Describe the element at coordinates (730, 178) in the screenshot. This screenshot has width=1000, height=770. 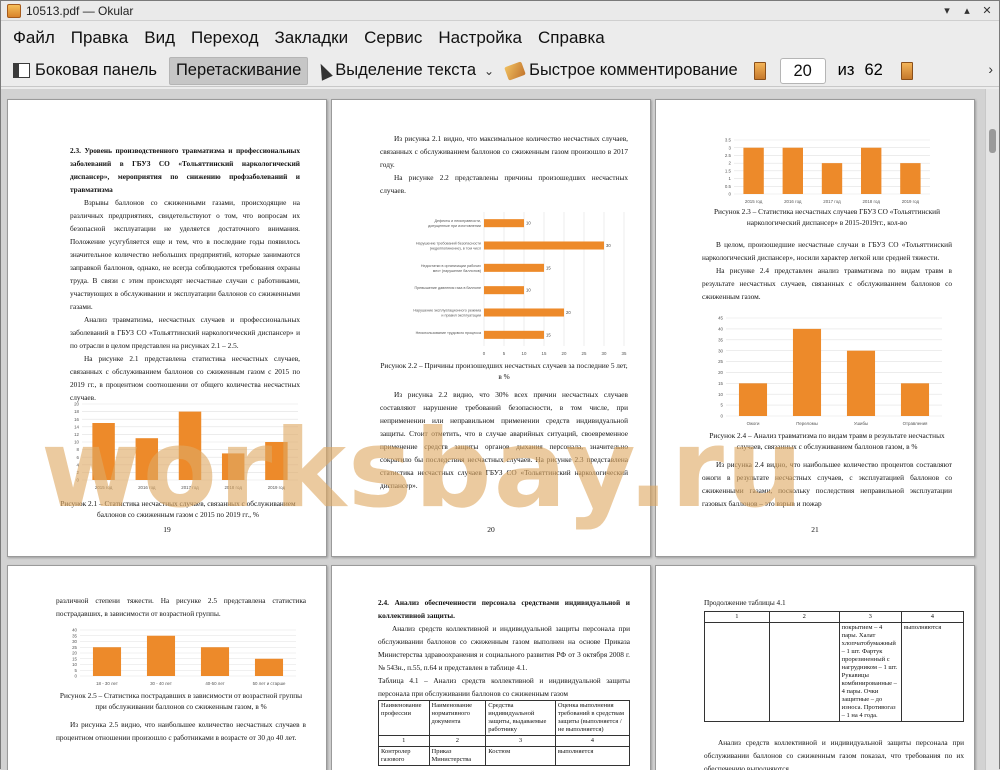
I see `y-tick-label: 1` at that location.